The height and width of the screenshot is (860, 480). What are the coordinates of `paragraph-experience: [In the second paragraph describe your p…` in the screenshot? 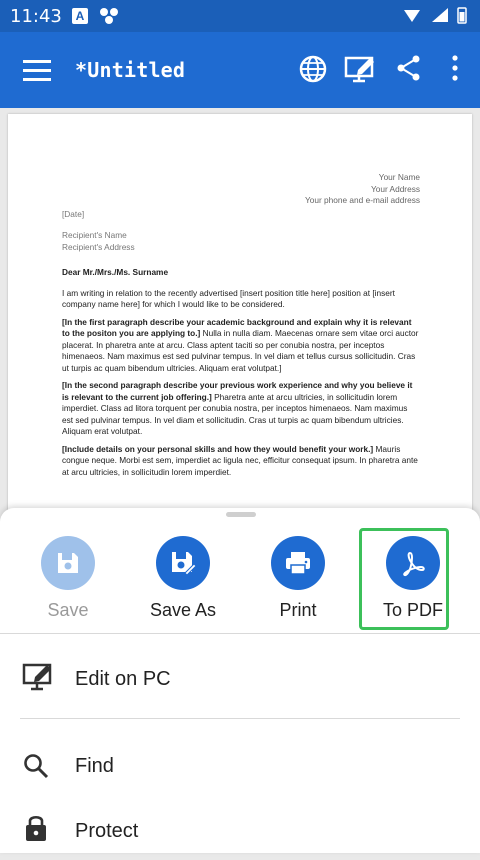 It's located at (237, 408).